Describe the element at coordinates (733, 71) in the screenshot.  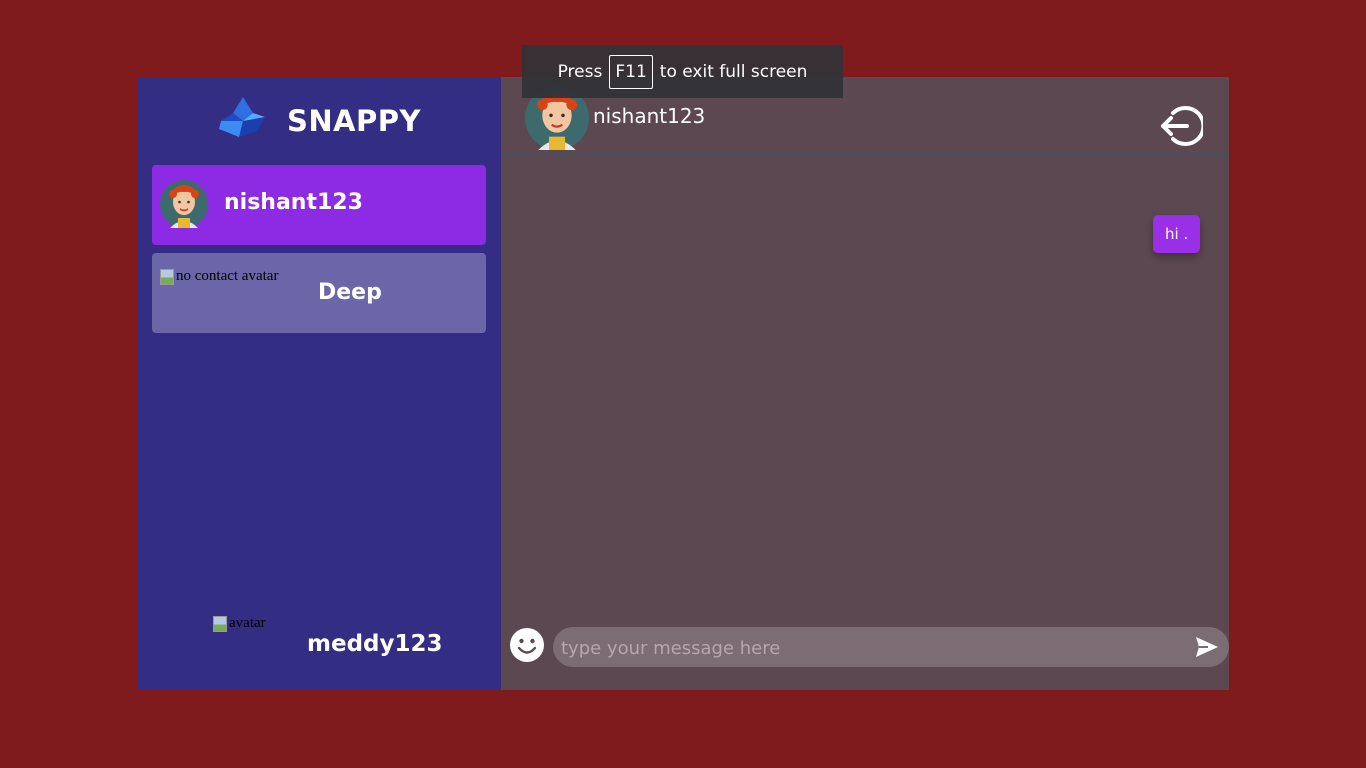
I see `fullscreen-notice-suffix: to exit full screen` at that location.